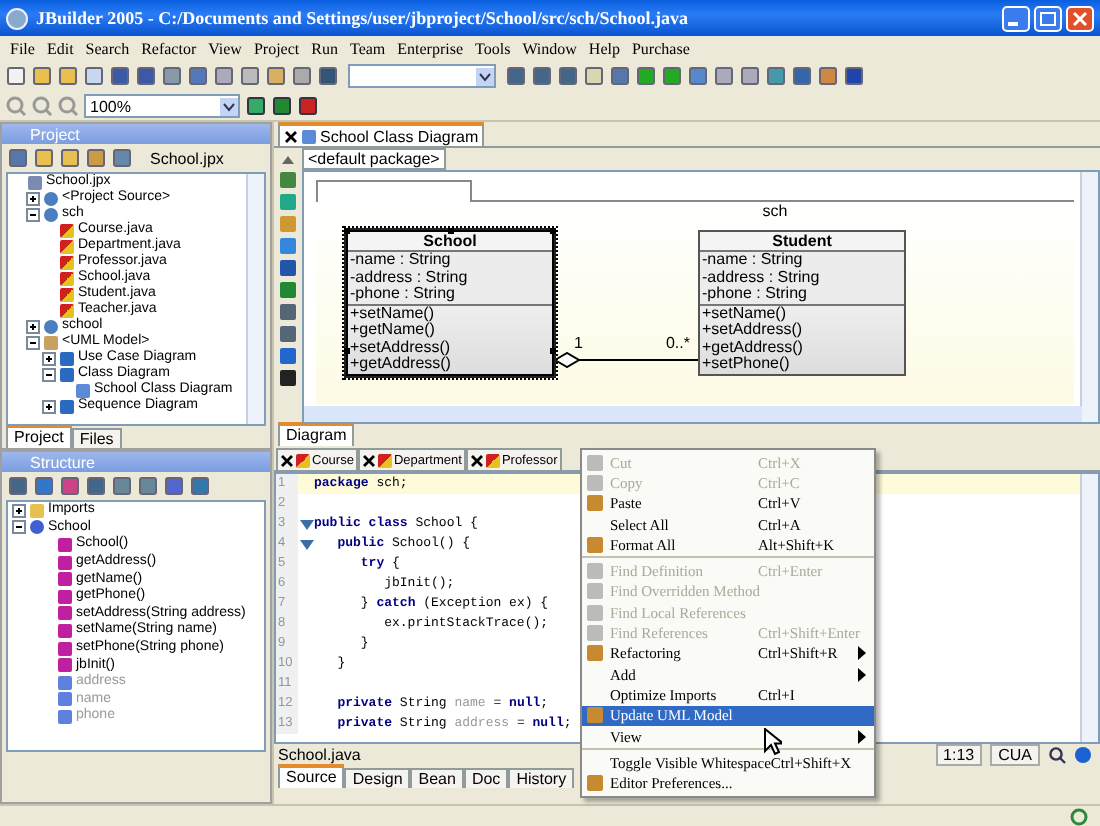  Describe the element at coordinates (362, 18) in the screenshot. I see `window-title: JBuilder 2005 - C:/Documents and Settings/user/jbproject/School/src/sch/School.java` at that location.